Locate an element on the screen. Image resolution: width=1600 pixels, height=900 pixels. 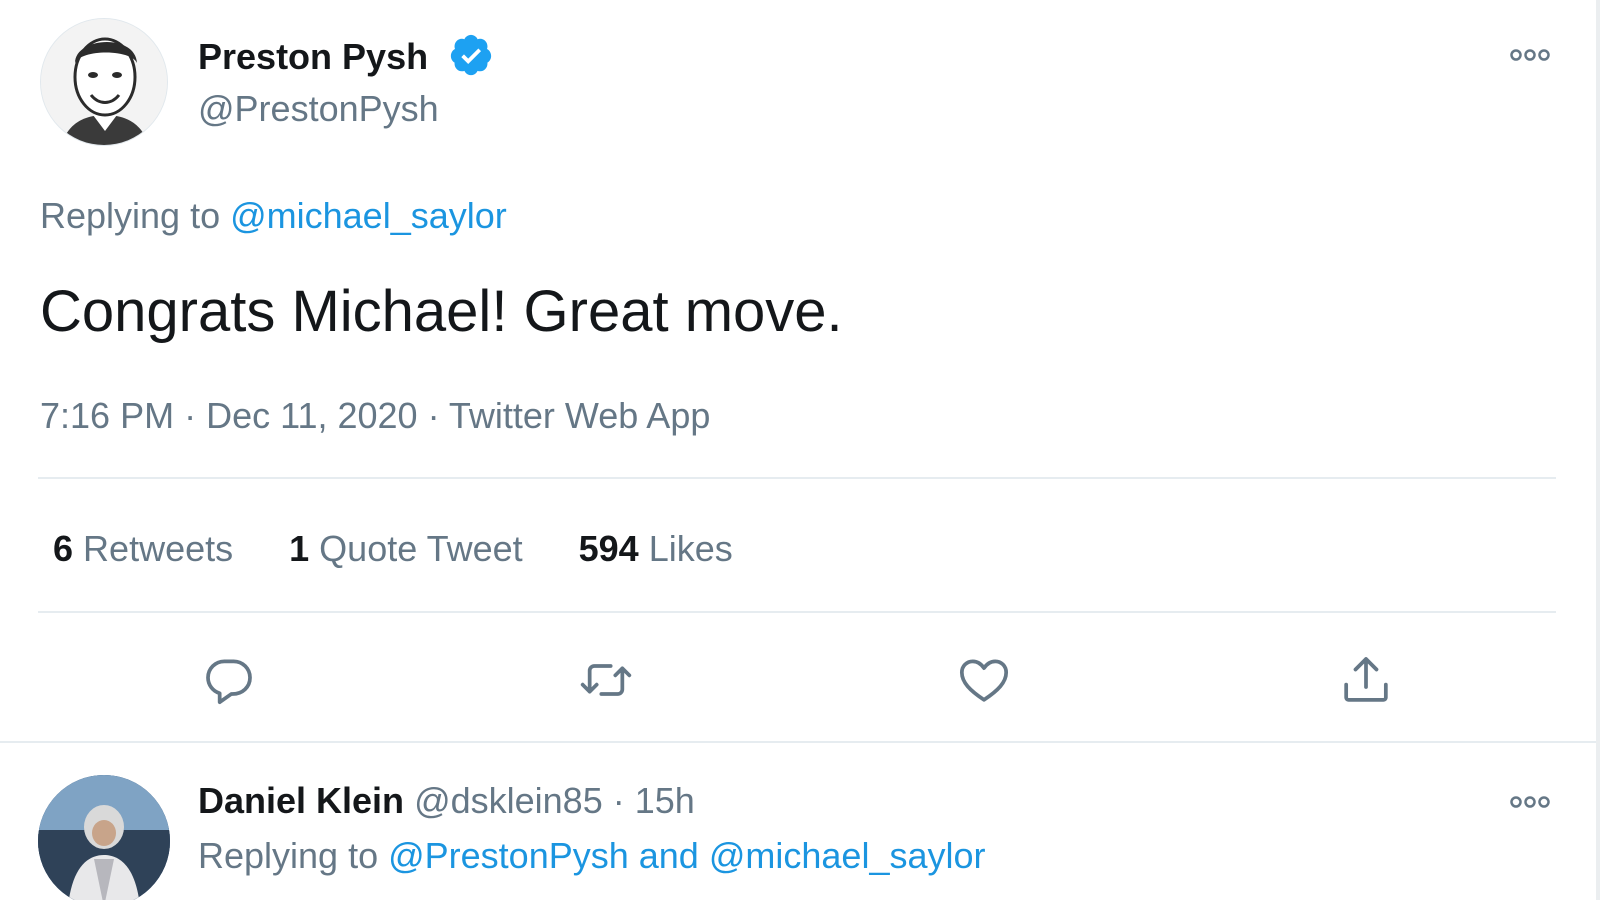
avatar-portrait is located at coordinates (104, 82).